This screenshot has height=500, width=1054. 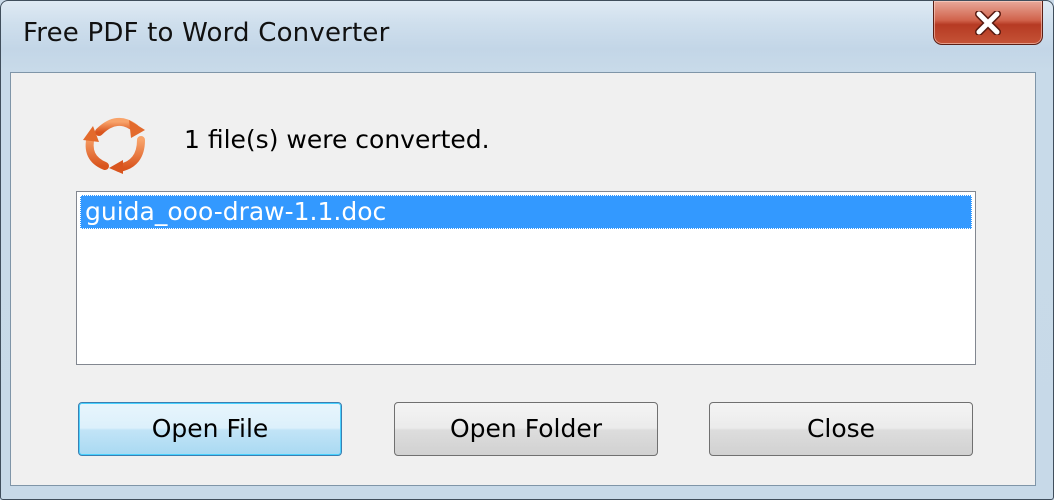 I want to click on close-button: Close, so click(x=841, y=429).